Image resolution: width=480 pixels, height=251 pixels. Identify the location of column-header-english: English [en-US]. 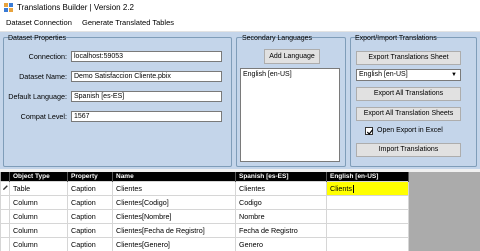
(367, 177).